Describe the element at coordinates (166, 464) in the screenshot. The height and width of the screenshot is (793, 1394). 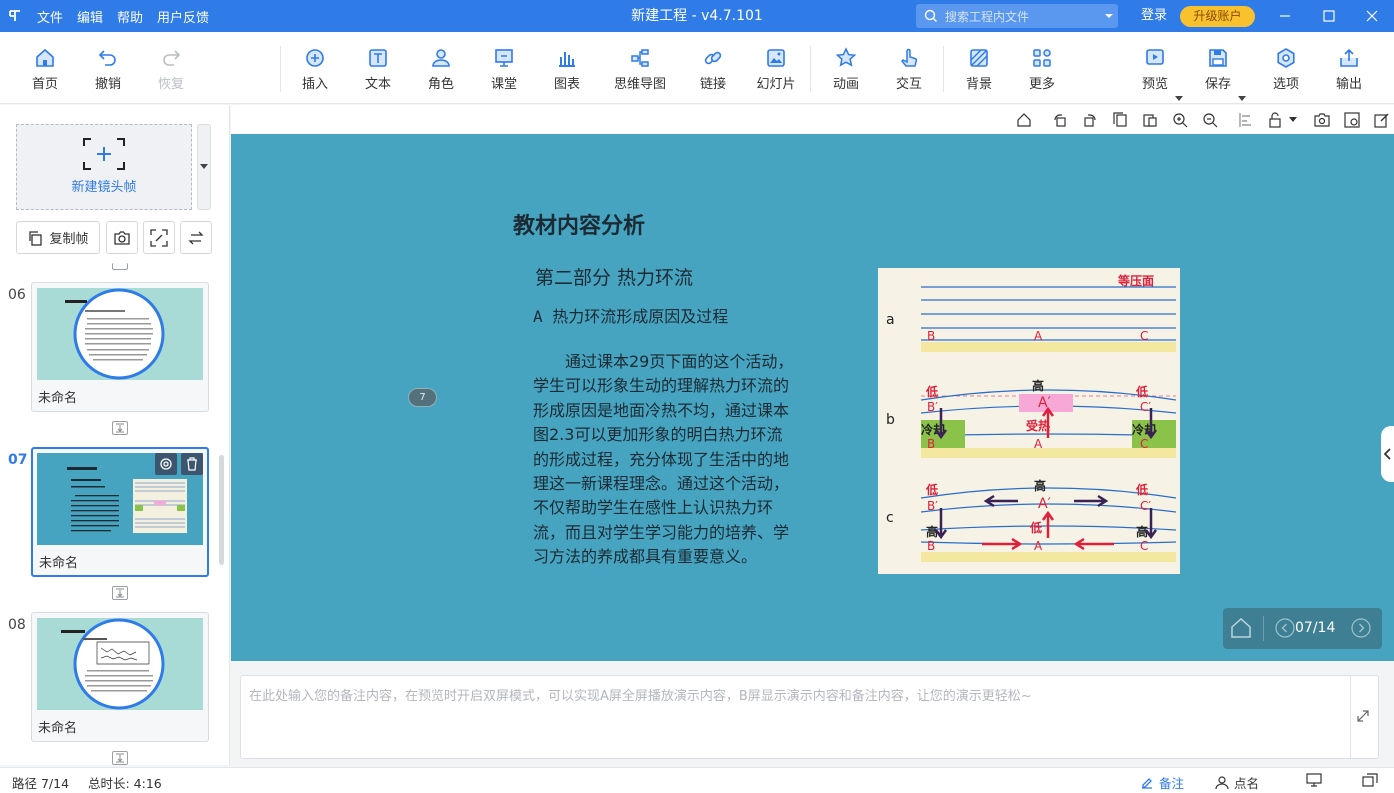
I see `frame-settings-button` at that location.